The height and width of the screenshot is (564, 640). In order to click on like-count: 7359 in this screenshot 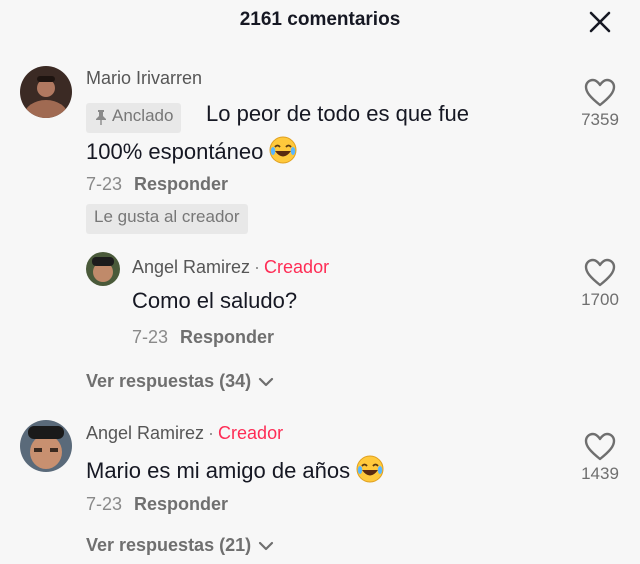, I will do `click(600, 119)`.